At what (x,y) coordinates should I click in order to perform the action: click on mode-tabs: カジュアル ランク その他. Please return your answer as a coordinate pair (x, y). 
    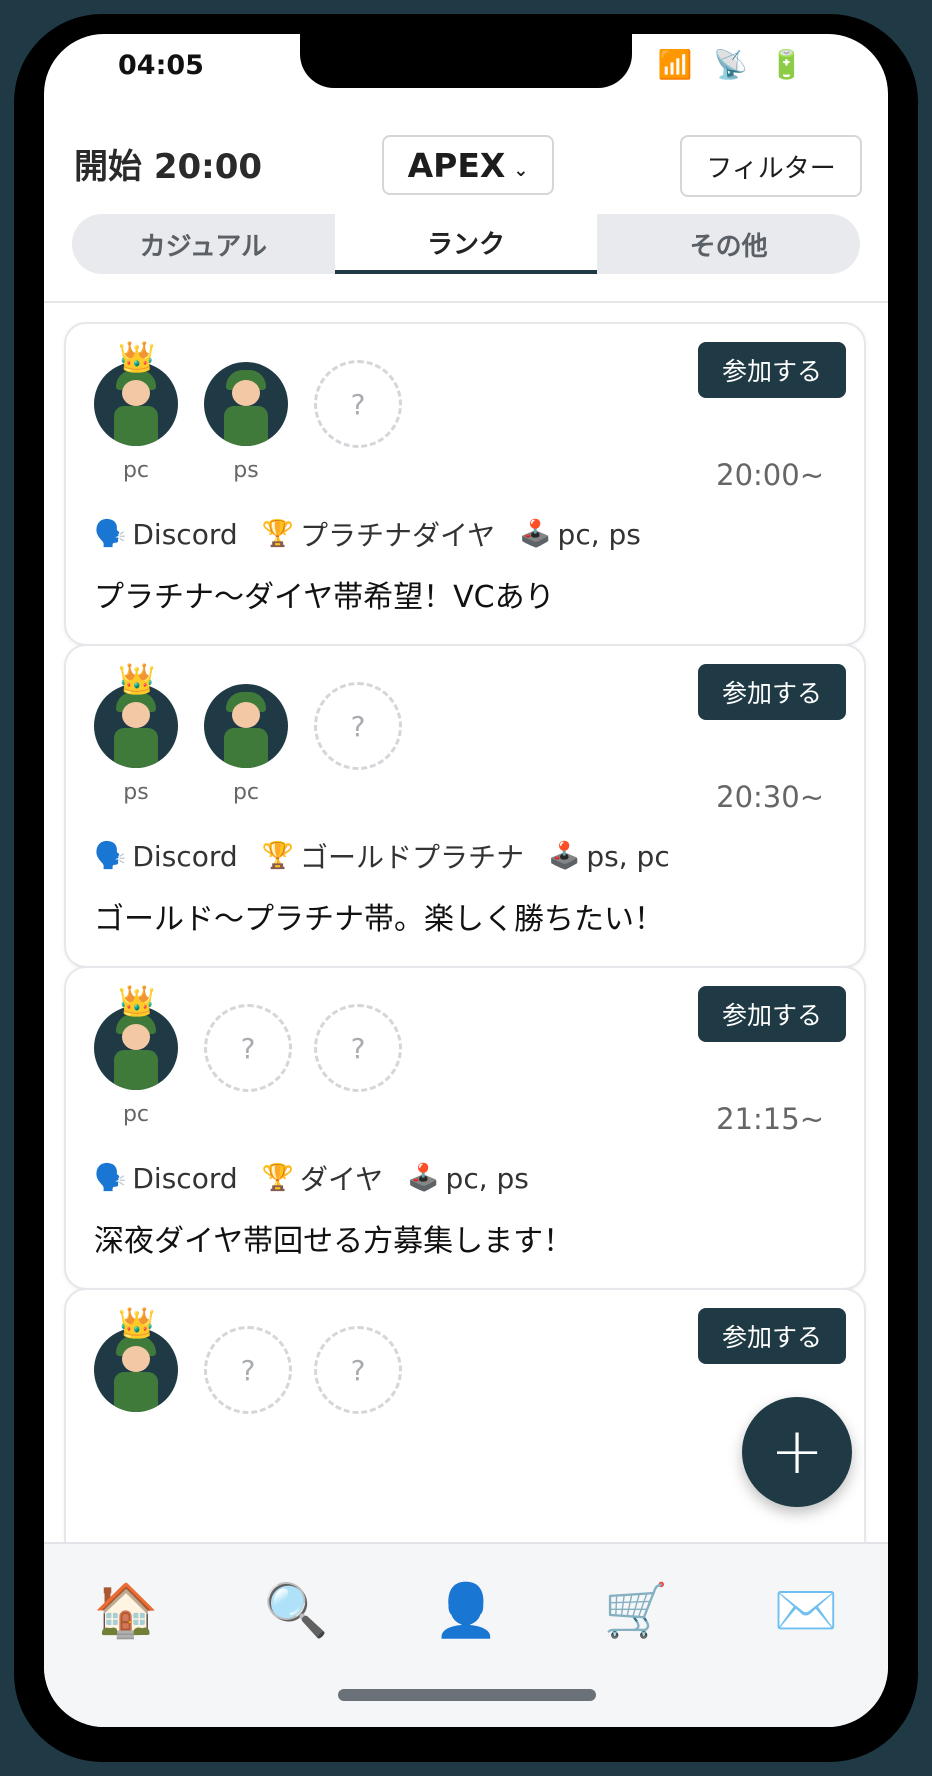
    Looking at the image, I should click on (466, 244).